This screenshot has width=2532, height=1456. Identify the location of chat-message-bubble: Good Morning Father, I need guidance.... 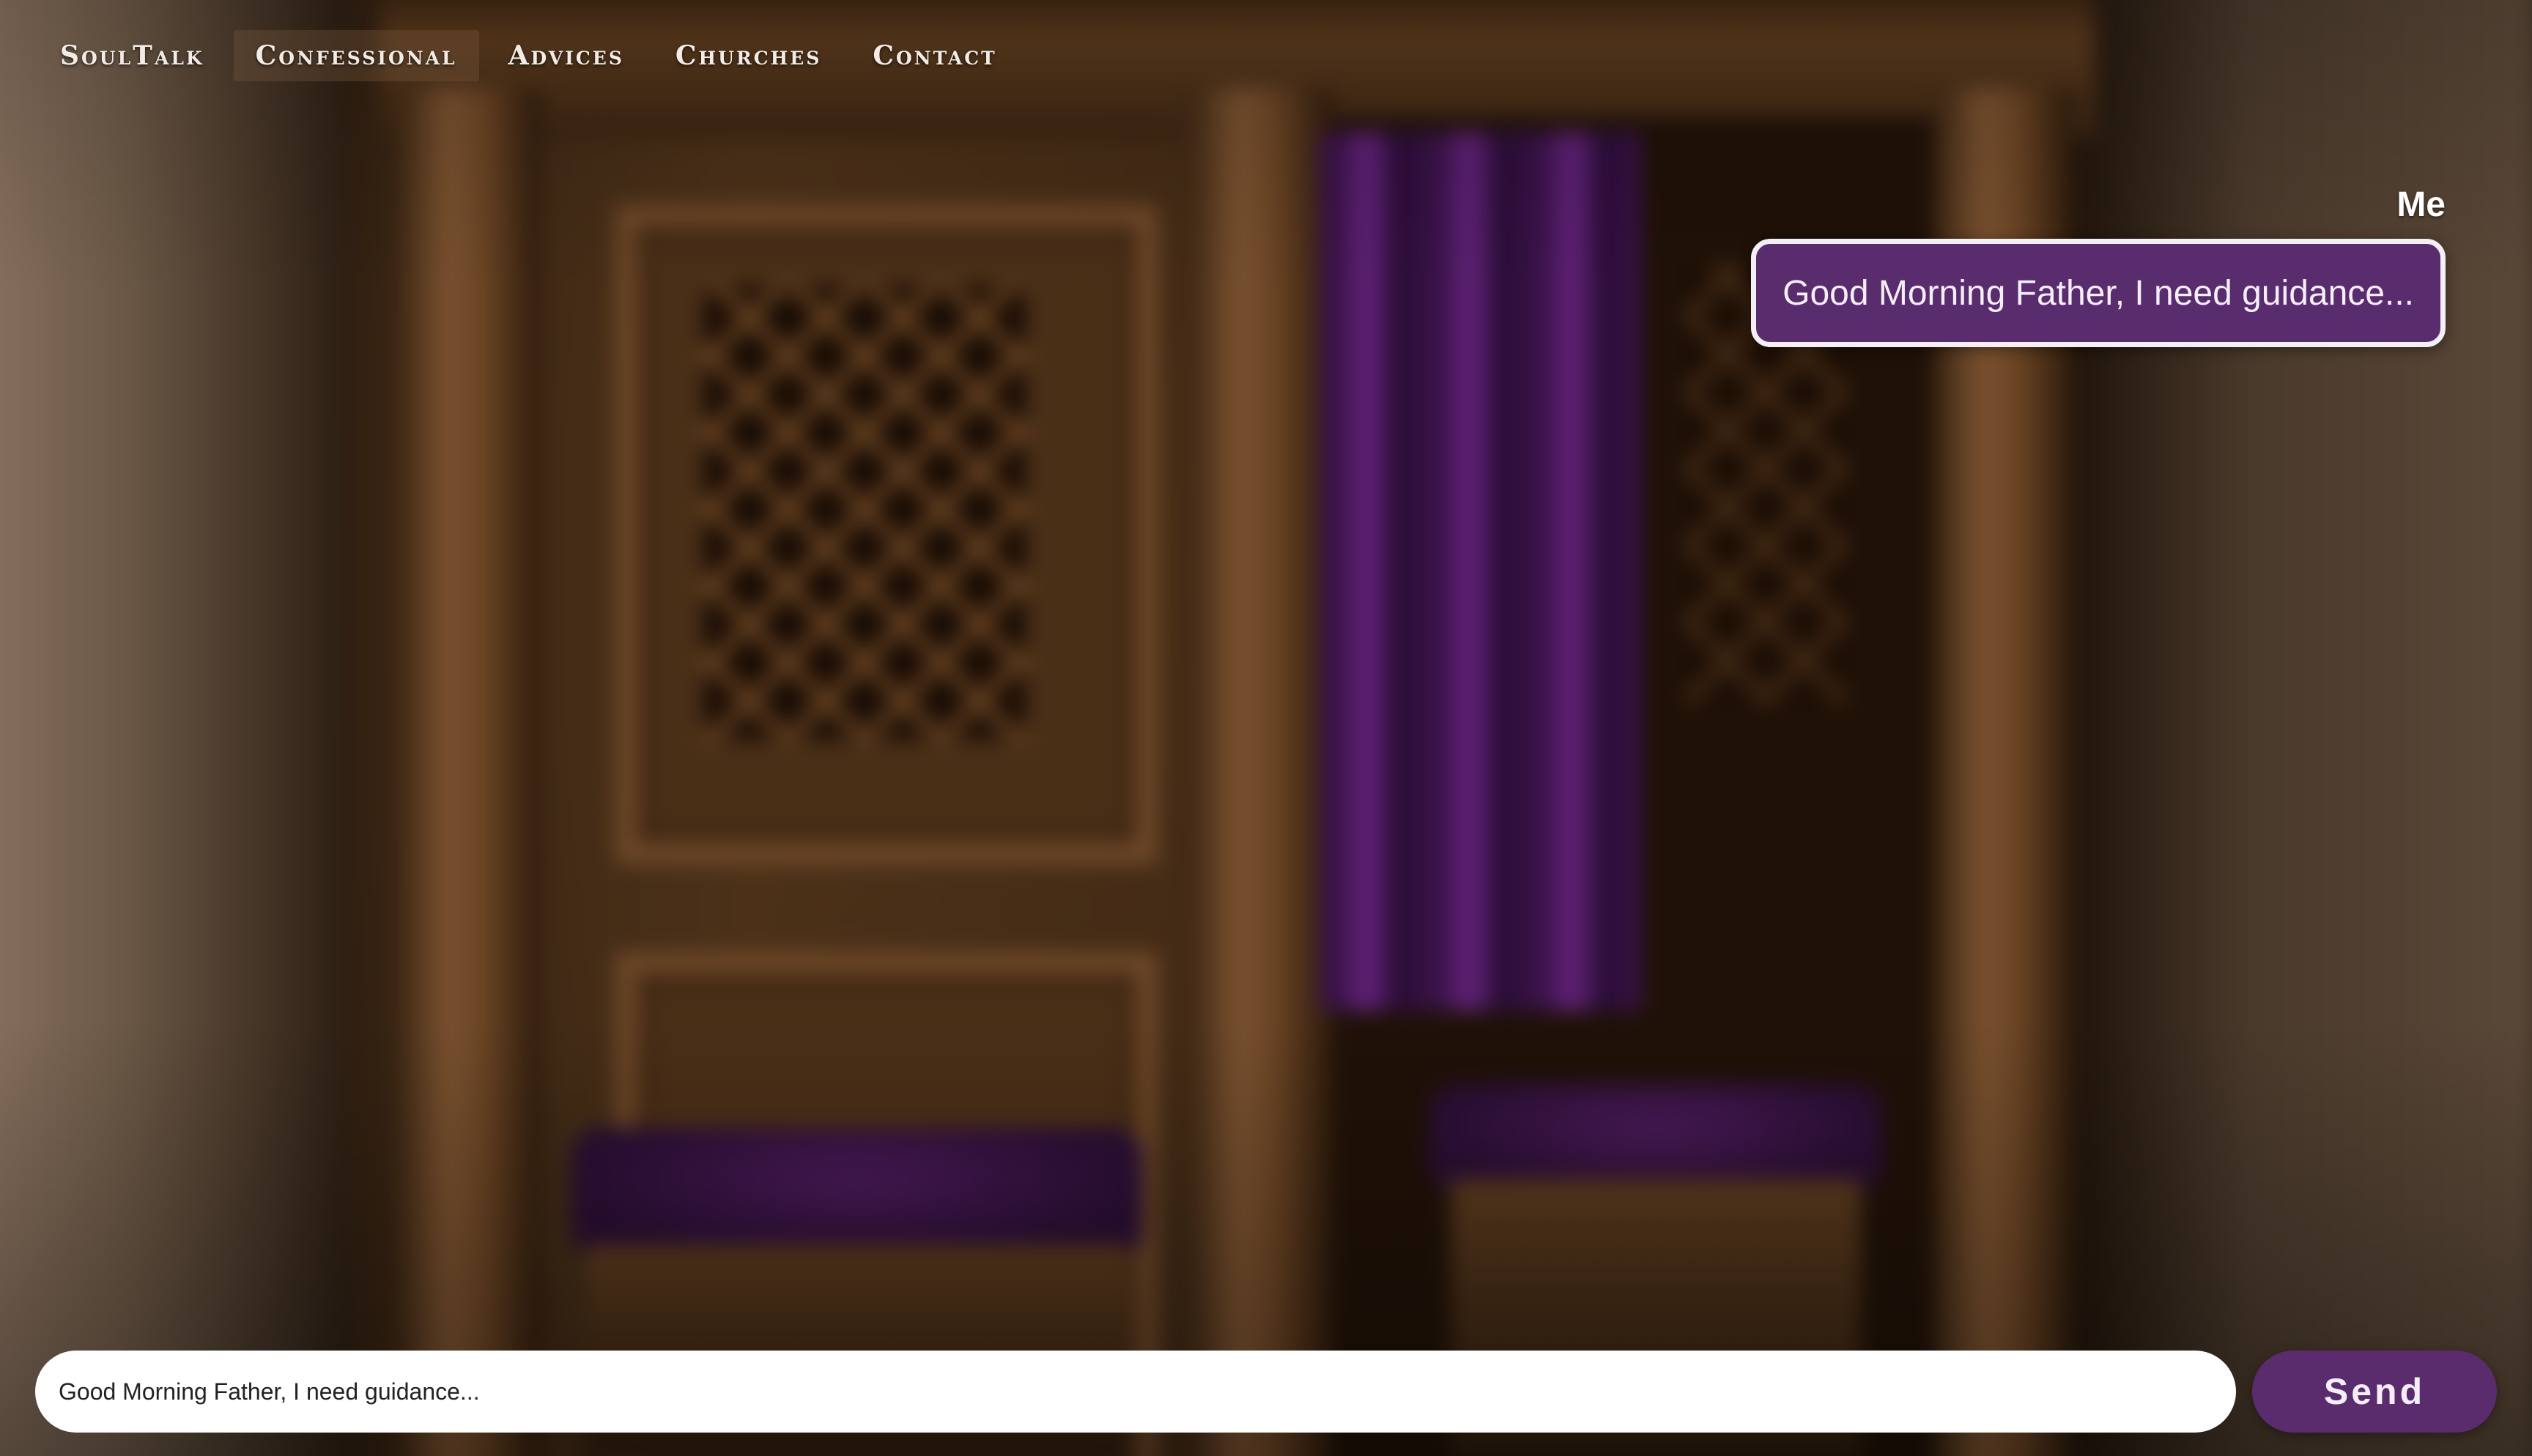
(2098, 293).